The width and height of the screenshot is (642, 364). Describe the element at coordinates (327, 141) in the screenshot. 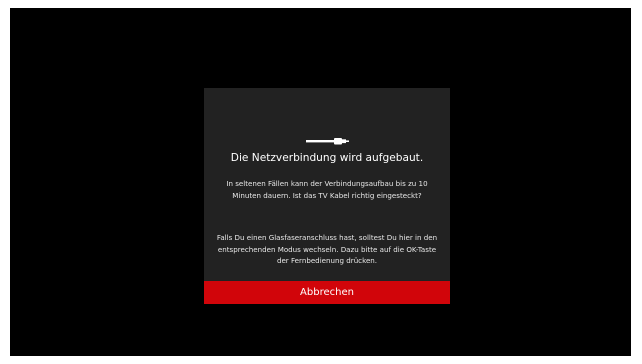

I see `network-cable-icon` at that location.